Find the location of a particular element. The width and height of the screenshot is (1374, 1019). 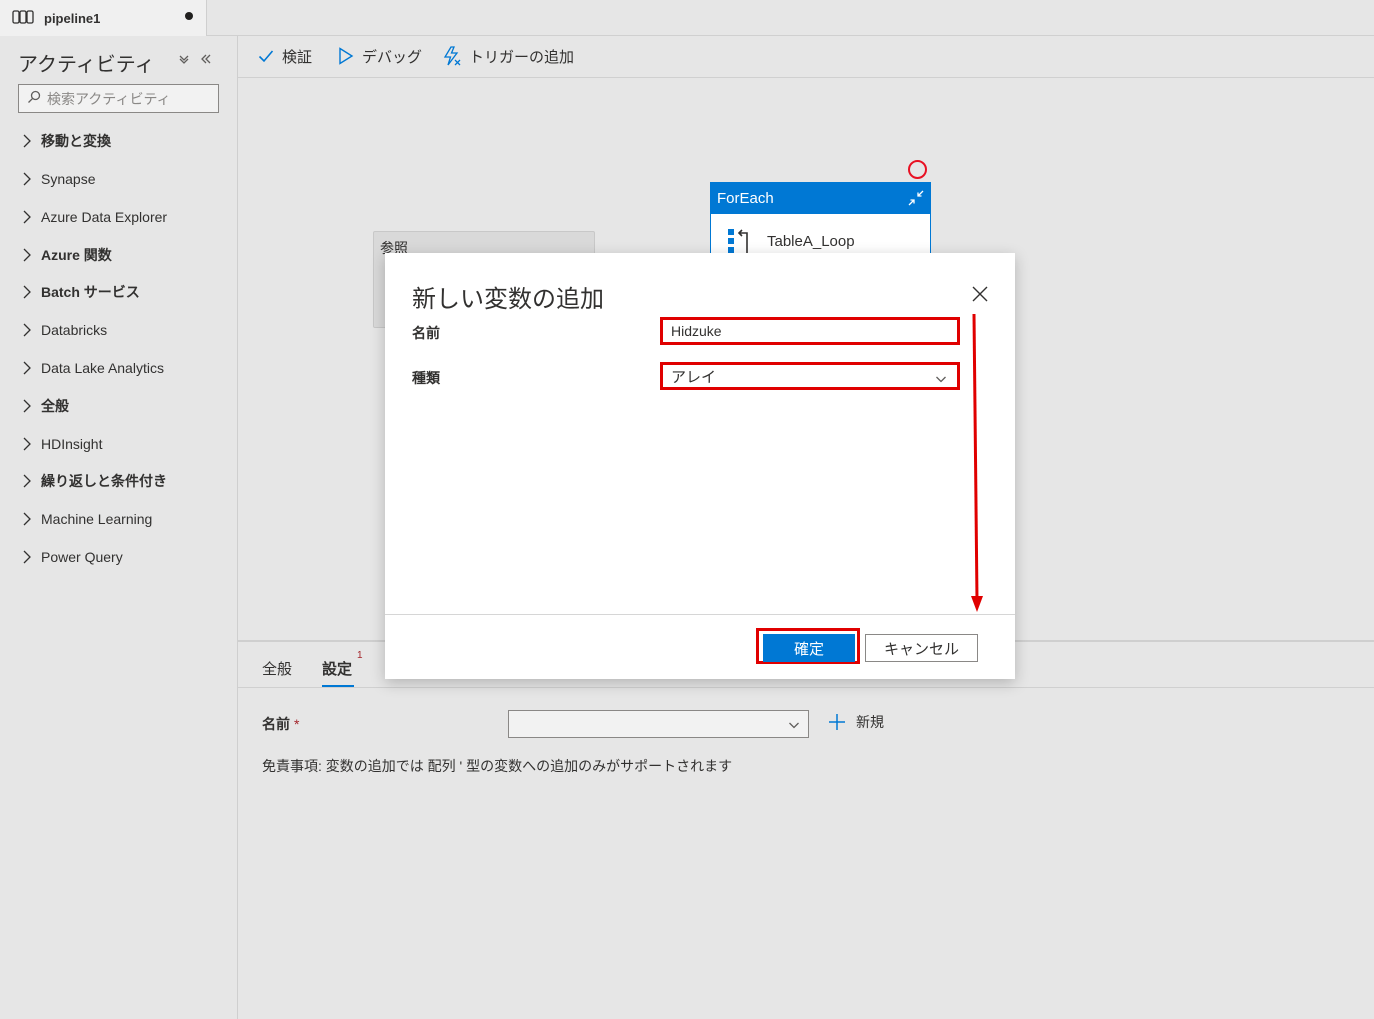

pipeline-icon is located at coordinates (23, 18).